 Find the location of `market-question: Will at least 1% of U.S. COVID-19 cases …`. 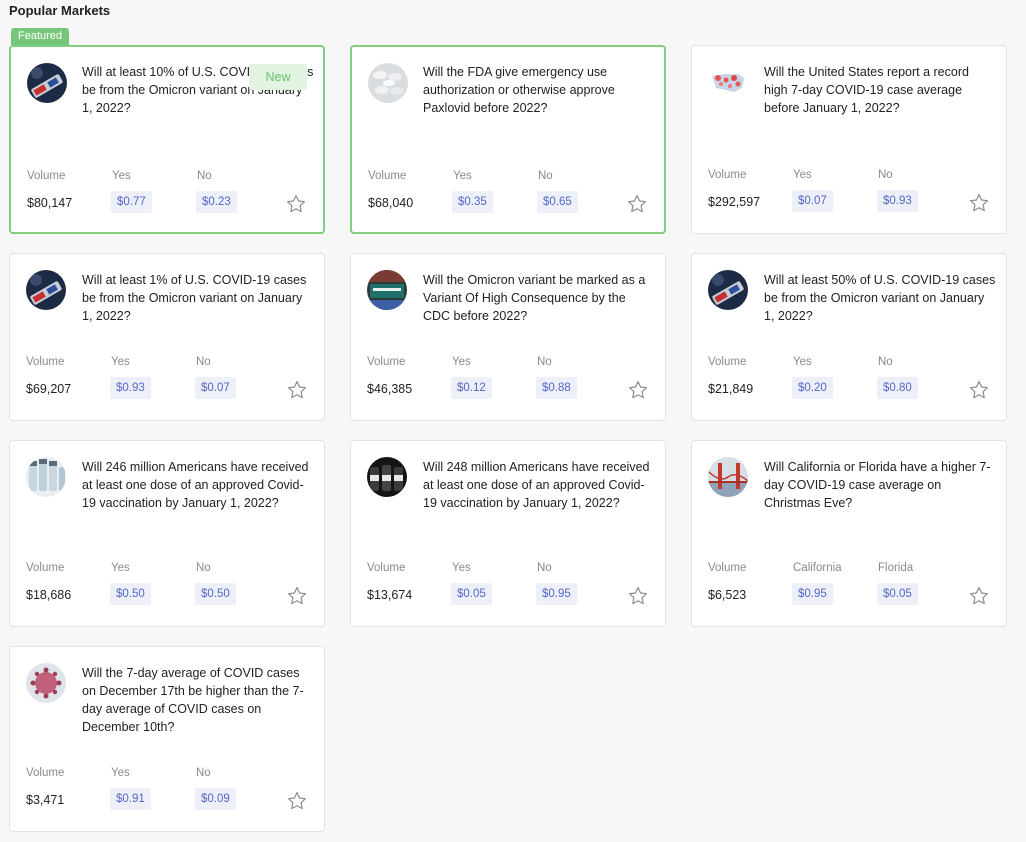

market-question: Will at least 1% of U.S. COVID-19 cases … is located at coordinates (198, 298).